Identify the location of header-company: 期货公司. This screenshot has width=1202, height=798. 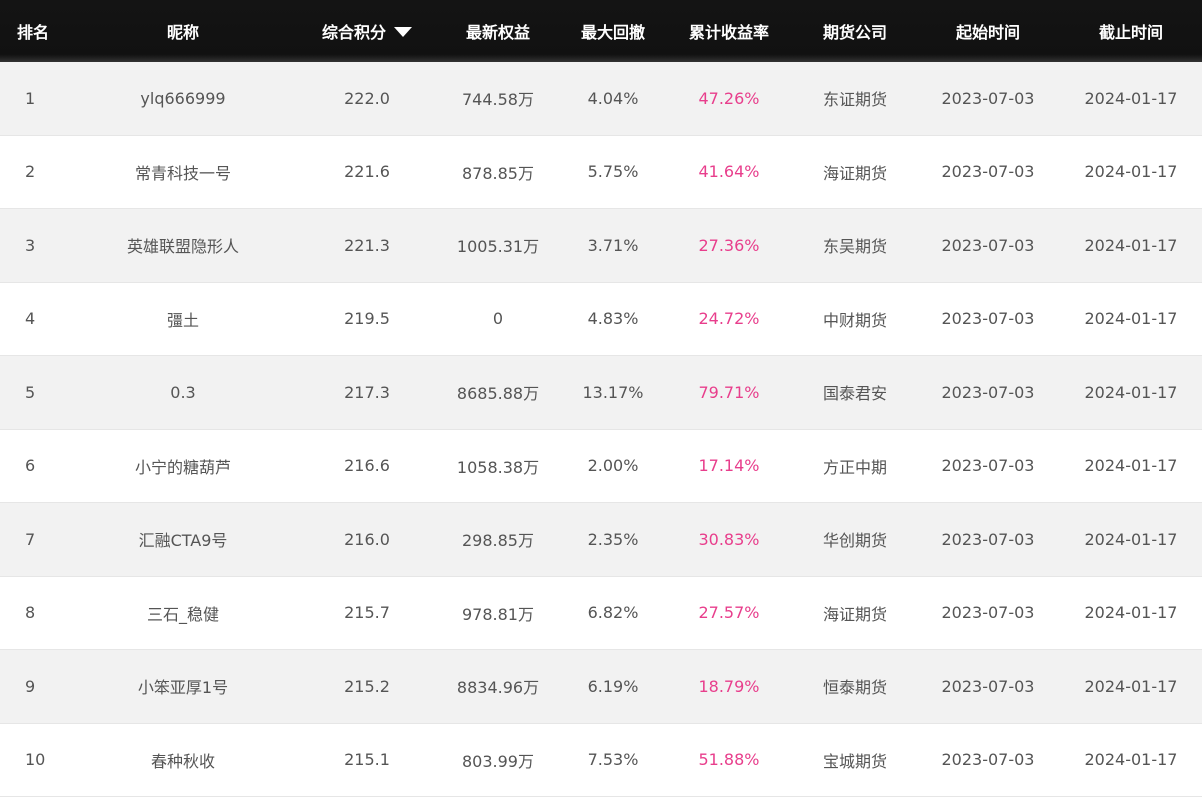
(855, 31).